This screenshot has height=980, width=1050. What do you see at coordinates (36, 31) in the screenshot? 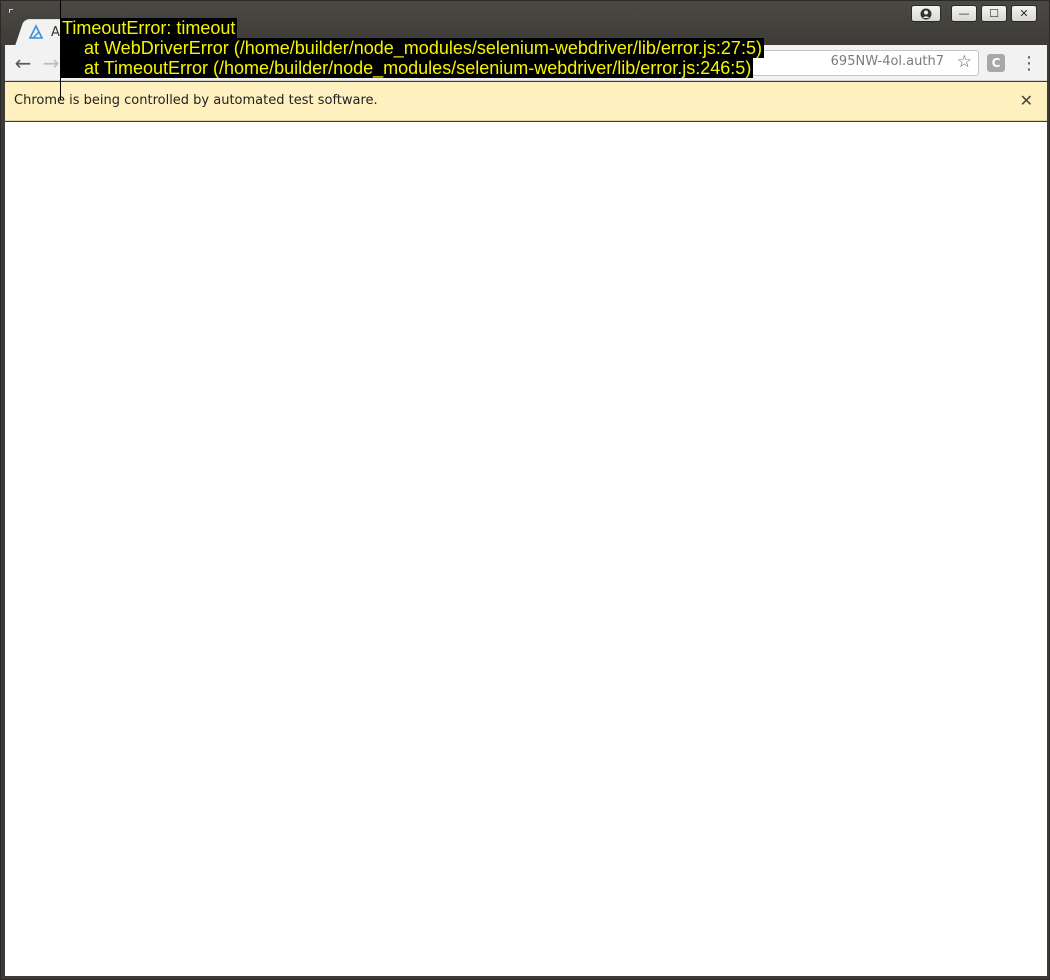
I see `app-logo-icon` at bounding box center [36, 31].